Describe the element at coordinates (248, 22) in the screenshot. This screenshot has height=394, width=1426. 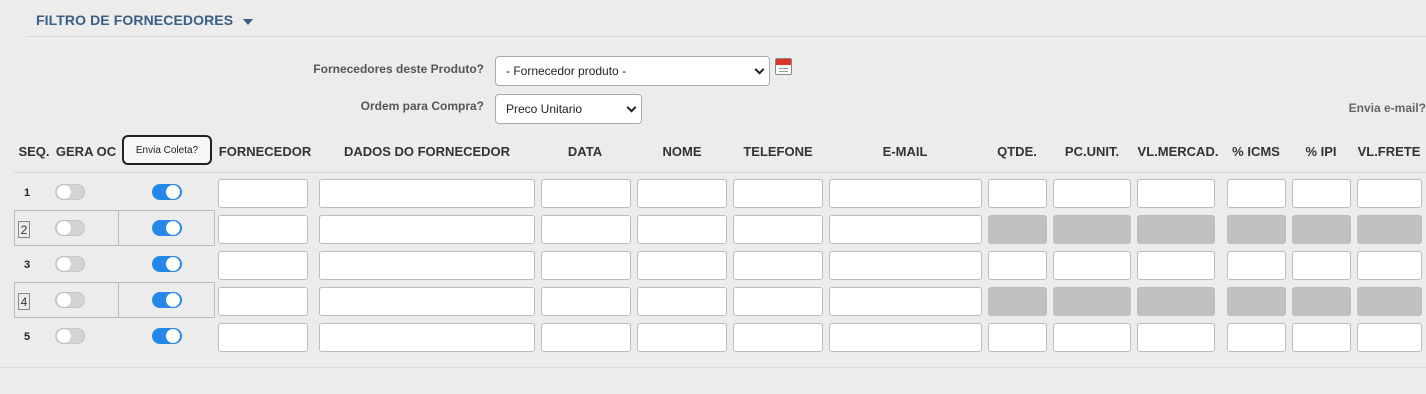
I see `caret-down-icon` at that location.